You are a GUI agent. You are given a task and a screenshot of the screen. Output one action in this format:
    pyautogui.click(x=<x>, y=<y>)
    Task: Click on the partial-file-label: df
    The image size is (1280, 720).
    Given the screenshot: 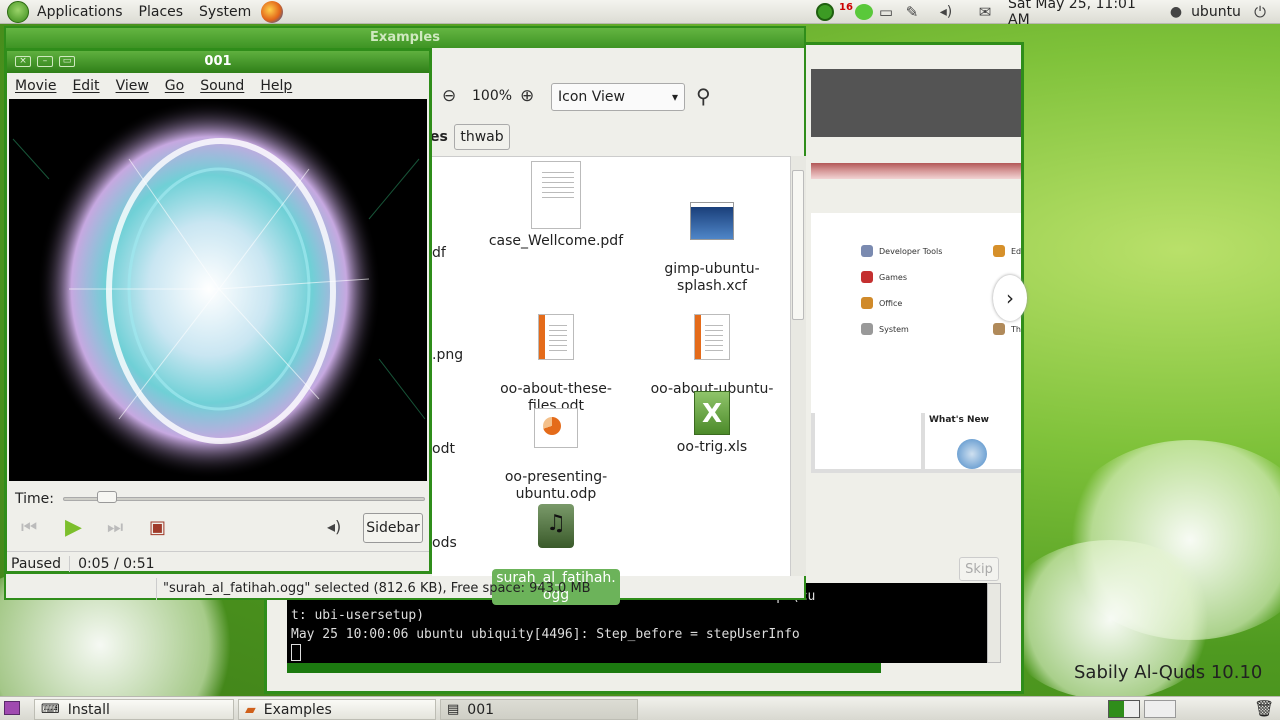 What is the action you would take?
    pyautogui.click(x=439, y=253)
    